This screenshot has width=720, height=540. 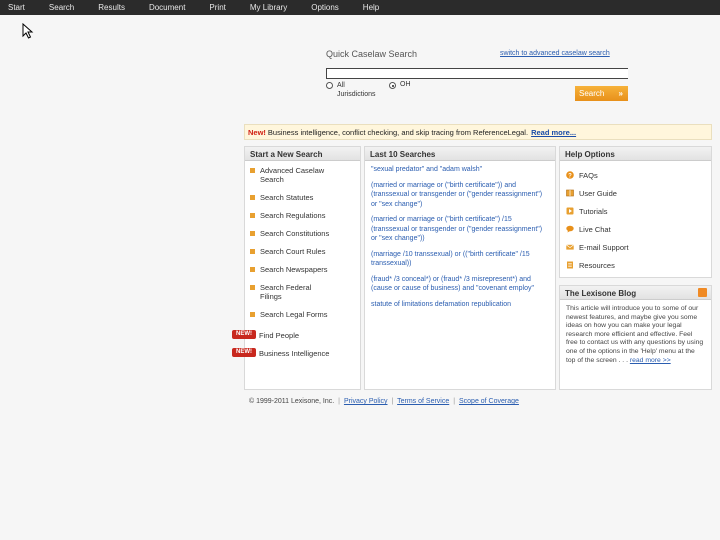 What do you see at coordinates (305, 238) in the screenshot?
I see `search-link-constitutions: Search Constitutions` at bounding box center [305, 238].